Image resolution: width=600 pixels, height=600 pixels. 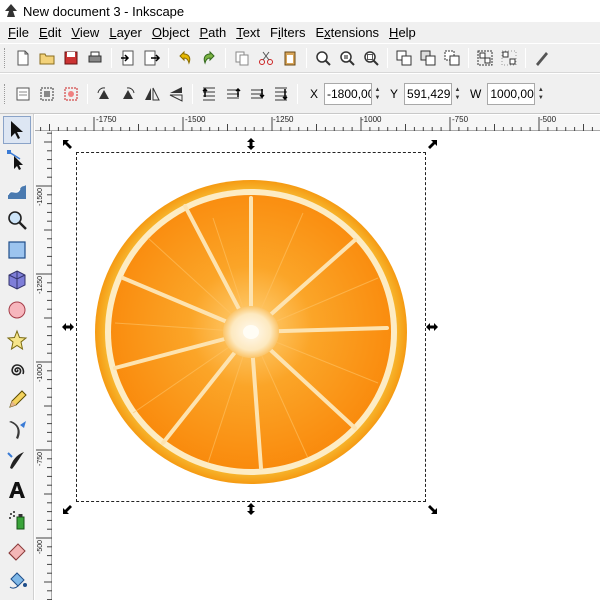 I want to click on menu-file: File, so click(x=18, y=32).